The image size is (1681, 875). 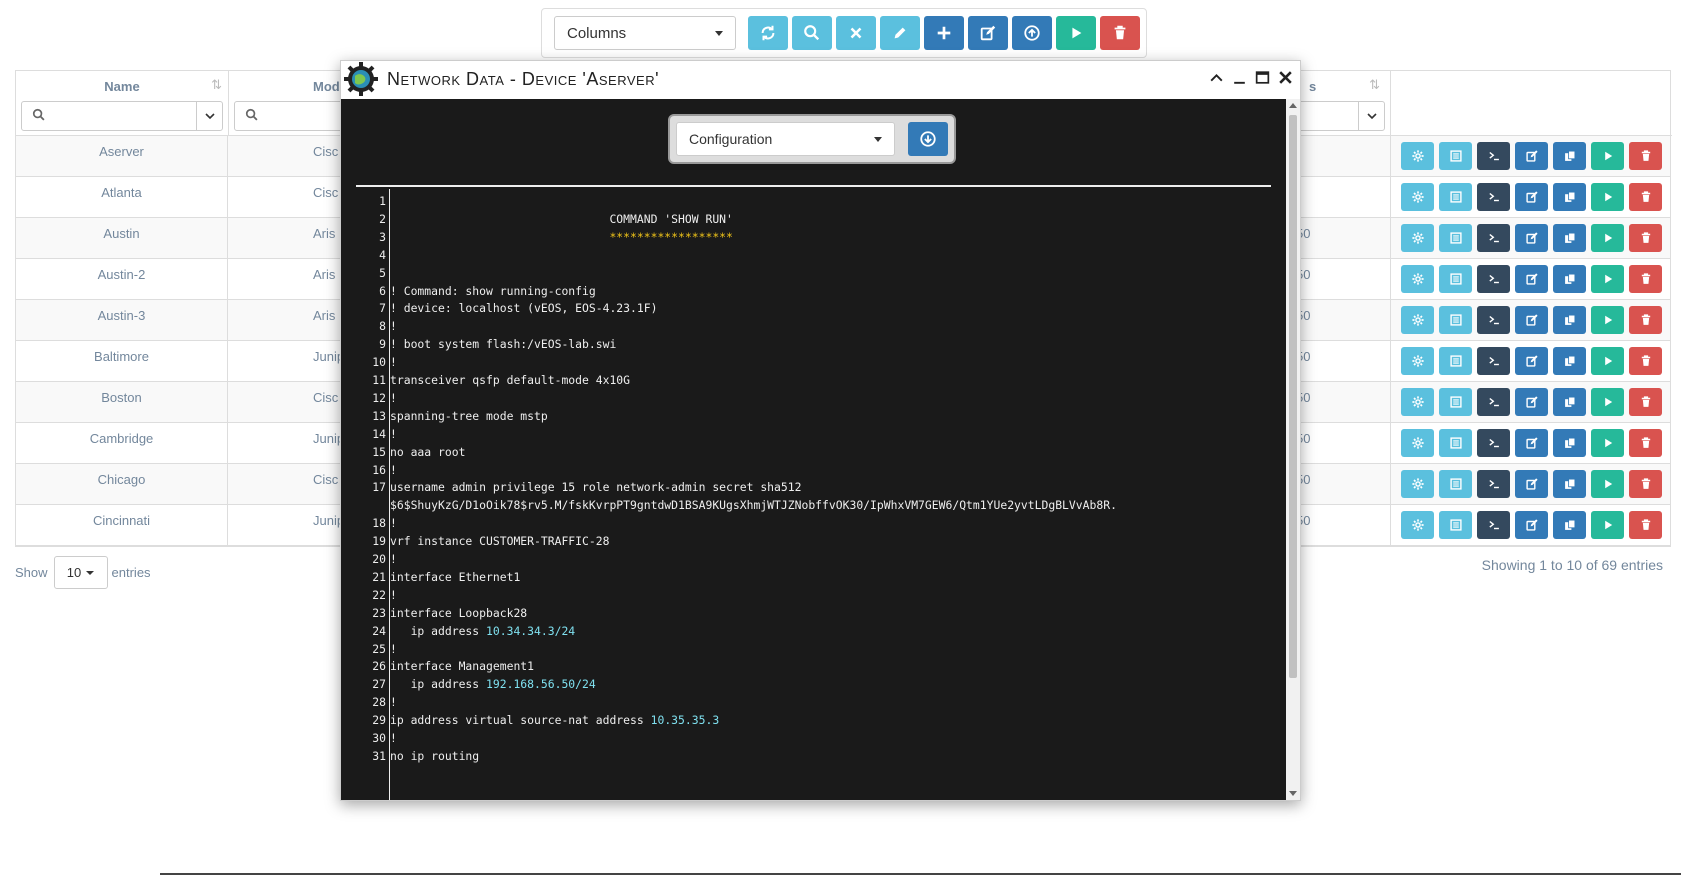 What do you see at coordinates (928, 139) in the screenshot?
I see `download-button` at bounding box center [928, 139].